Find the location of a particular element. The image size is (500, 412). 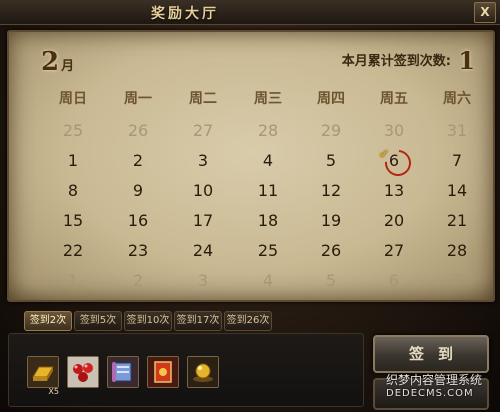

calendar-day: 19 is located at coordinates (331, 220).